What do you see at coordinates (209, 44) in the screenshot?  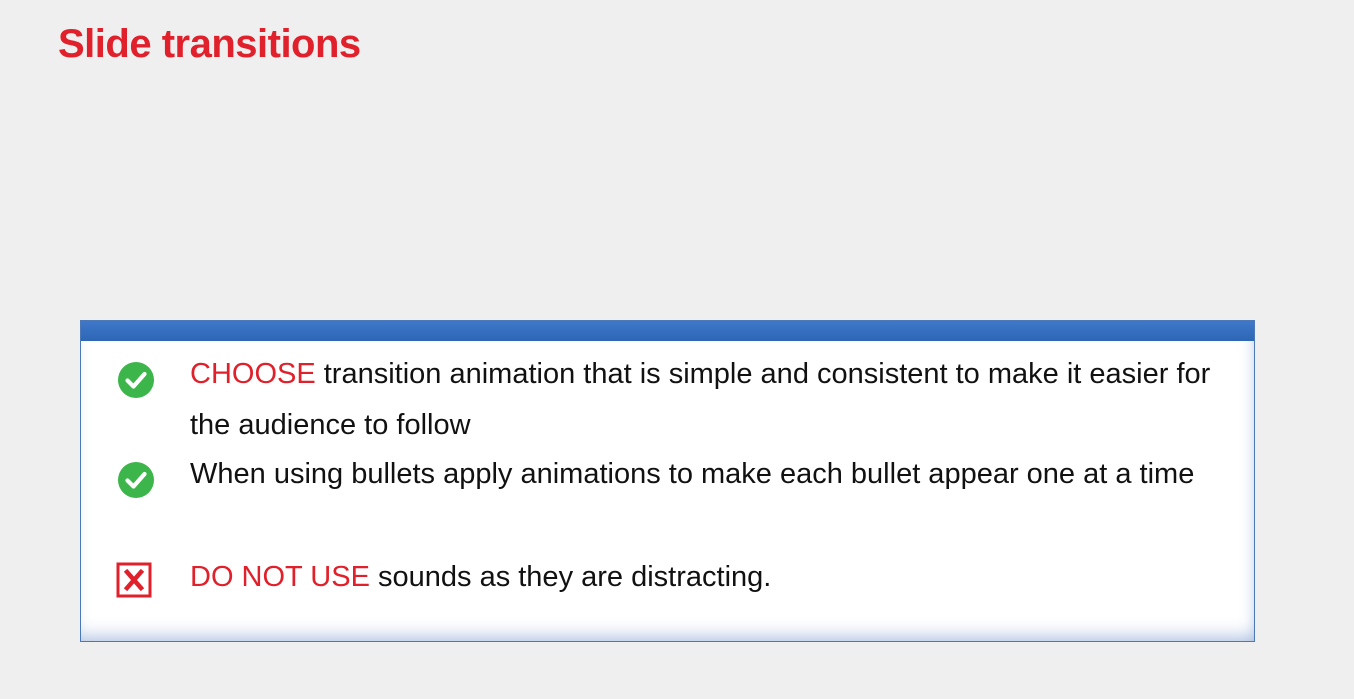 I see `slide-title: Slide transitions` at bounding box center [209, 44].